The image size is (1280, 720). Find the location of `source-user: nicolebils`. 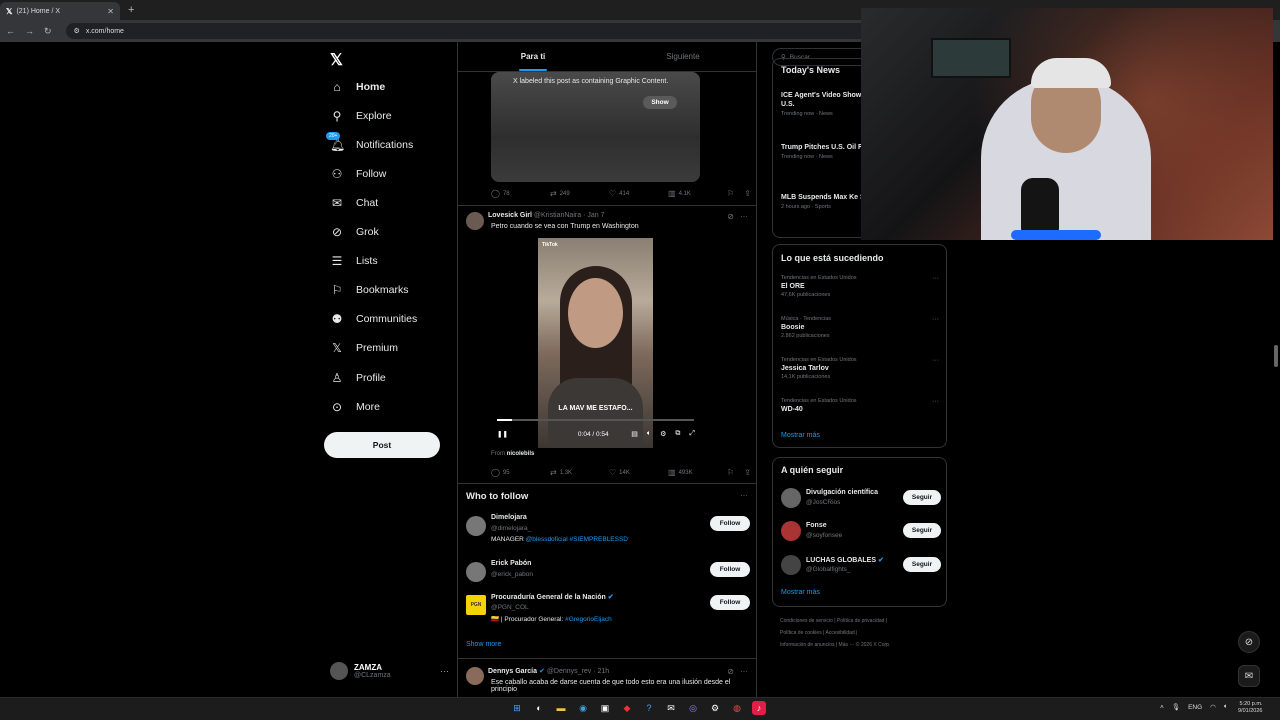

source-user: nicolebils is located at coordinates (521, 454).